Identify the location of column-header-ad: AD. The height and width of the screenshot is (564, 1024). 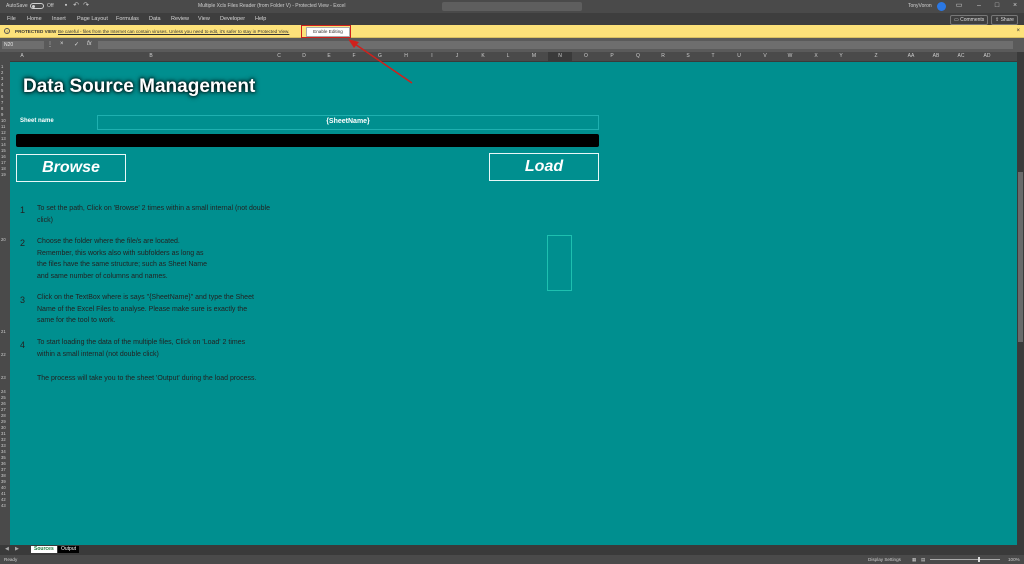
(987, 56).